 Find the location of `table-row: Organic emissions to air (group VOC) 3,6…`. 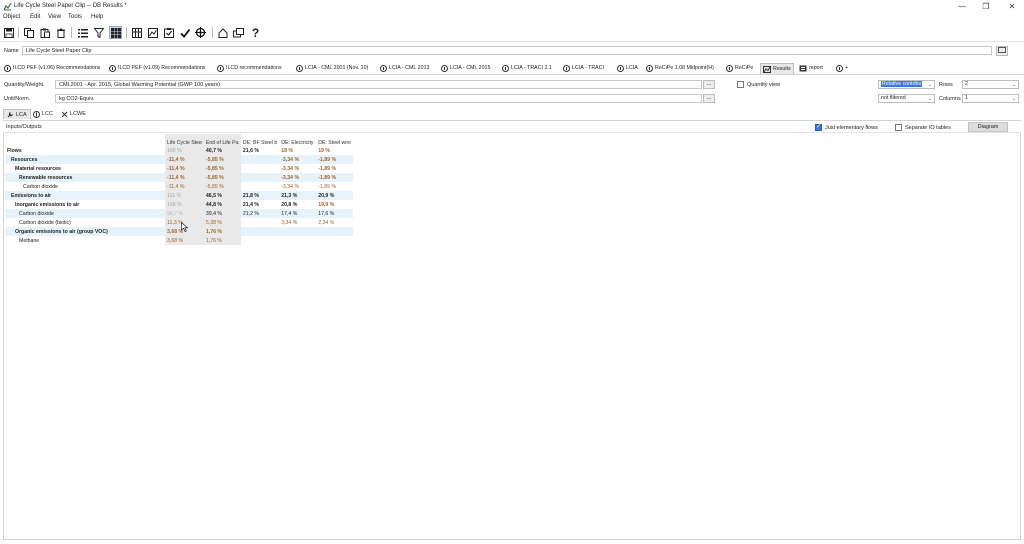

table-row: Organic emissions to air (group VOC) 3,6… is located at coordinates (179, 231).